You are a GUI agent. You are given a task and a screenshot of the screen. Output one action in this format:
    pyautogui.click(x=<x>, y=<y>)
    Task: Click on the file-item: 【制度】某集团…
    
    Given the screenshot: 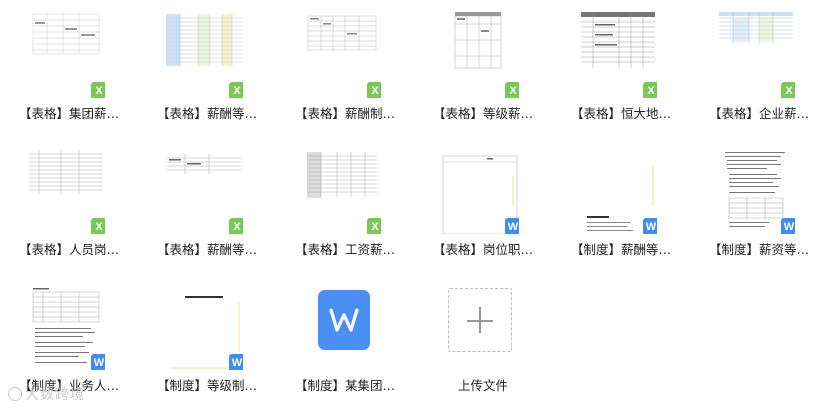 What is the action you would take?
    pyautogui.click(x=345, y=337)
    